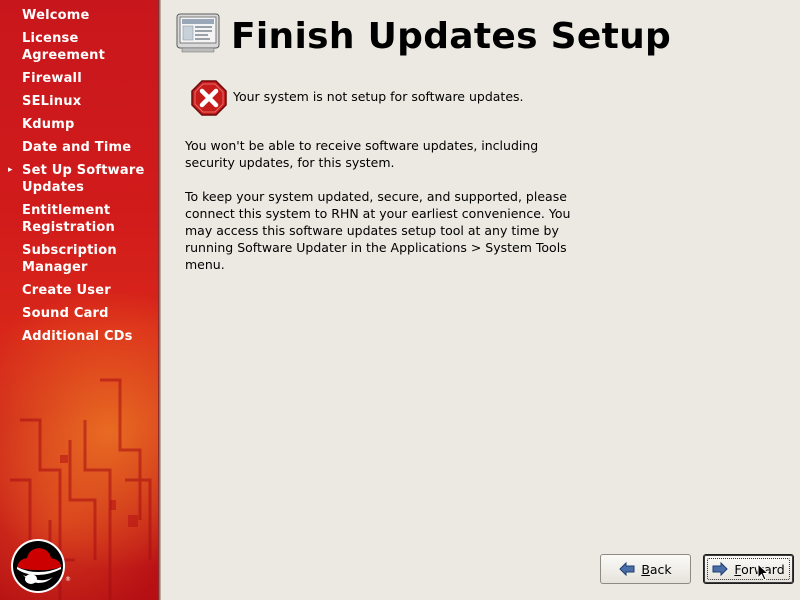  What do you see at coordinates (65, 313) in the screenshot?
I see `sidebar-item-label: Sound Card` at bounding box center [65, 313].